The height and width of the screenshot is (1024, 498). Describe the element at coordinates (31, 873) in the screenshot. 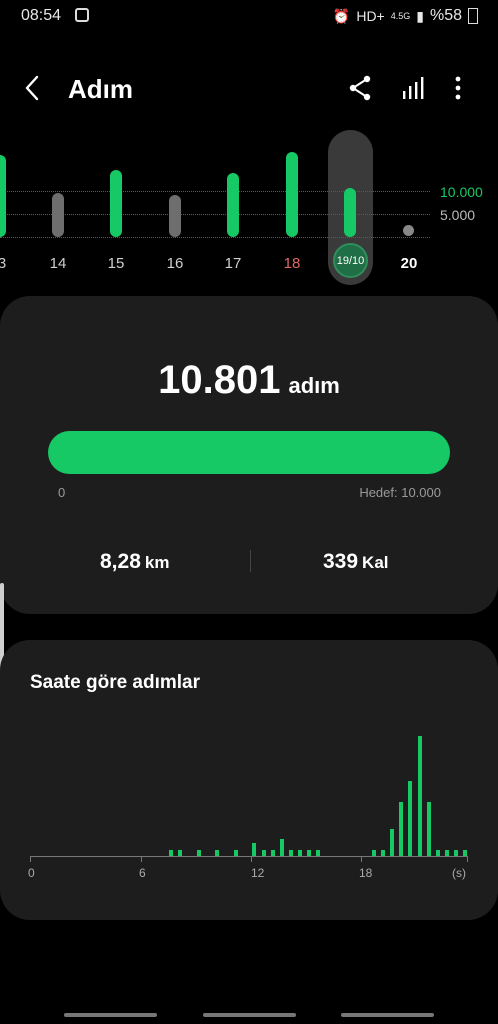

I see `hourly-axis-label: 0` at that location.